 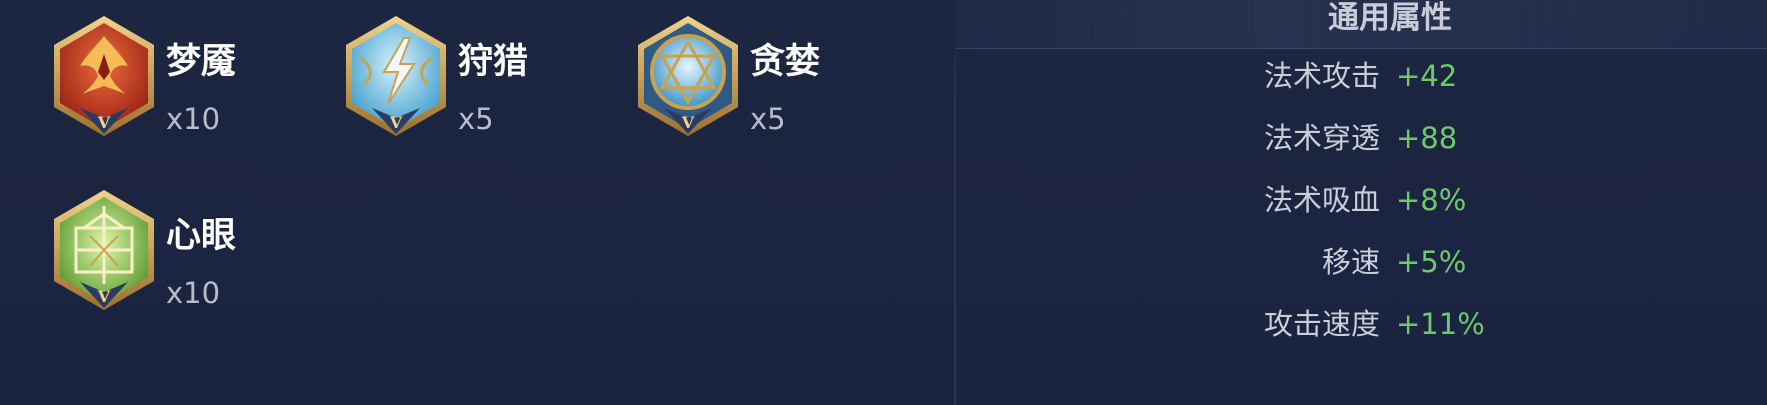 What do you see at coordinates (104, 76) in the screenshot?
I see `nightmare-rune-icon: V` at bounding box center [104, 76].